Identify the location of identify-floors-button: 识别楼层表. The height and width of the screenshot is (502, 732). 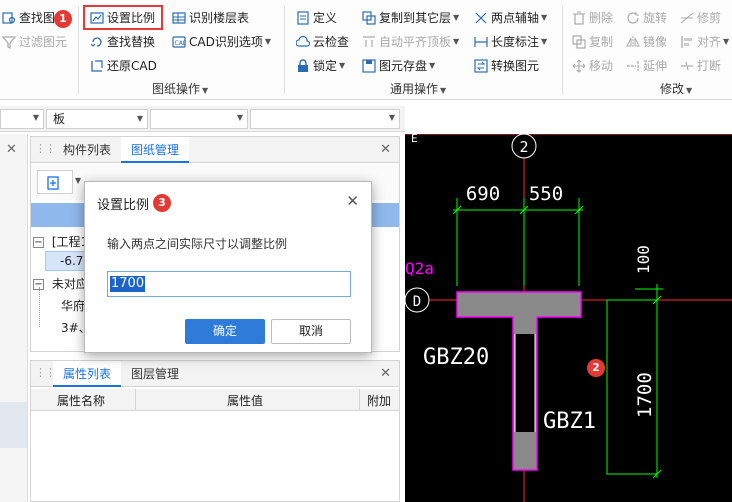
(210, 18).